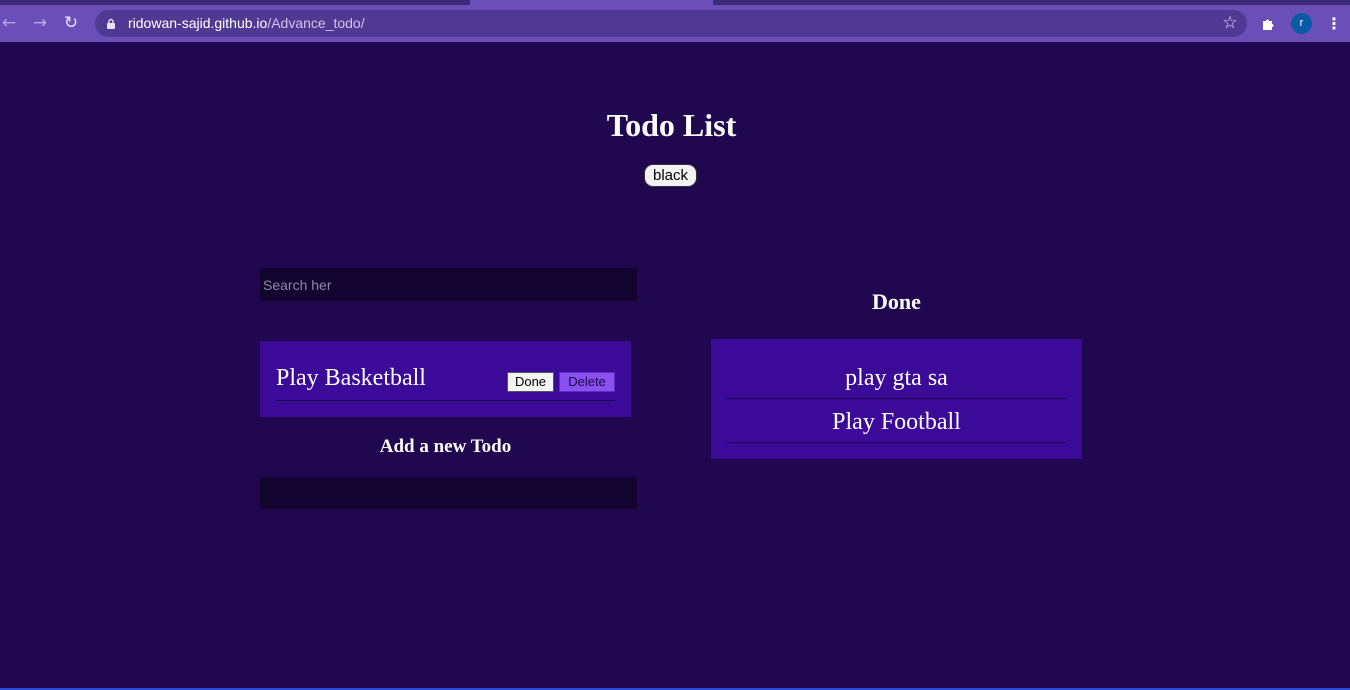 The height and width of the screenshot is (690, 1350). Describe the element at coordinates (40, 23) in the screenshot. I see `forward-arrow-icon: →` at that location.